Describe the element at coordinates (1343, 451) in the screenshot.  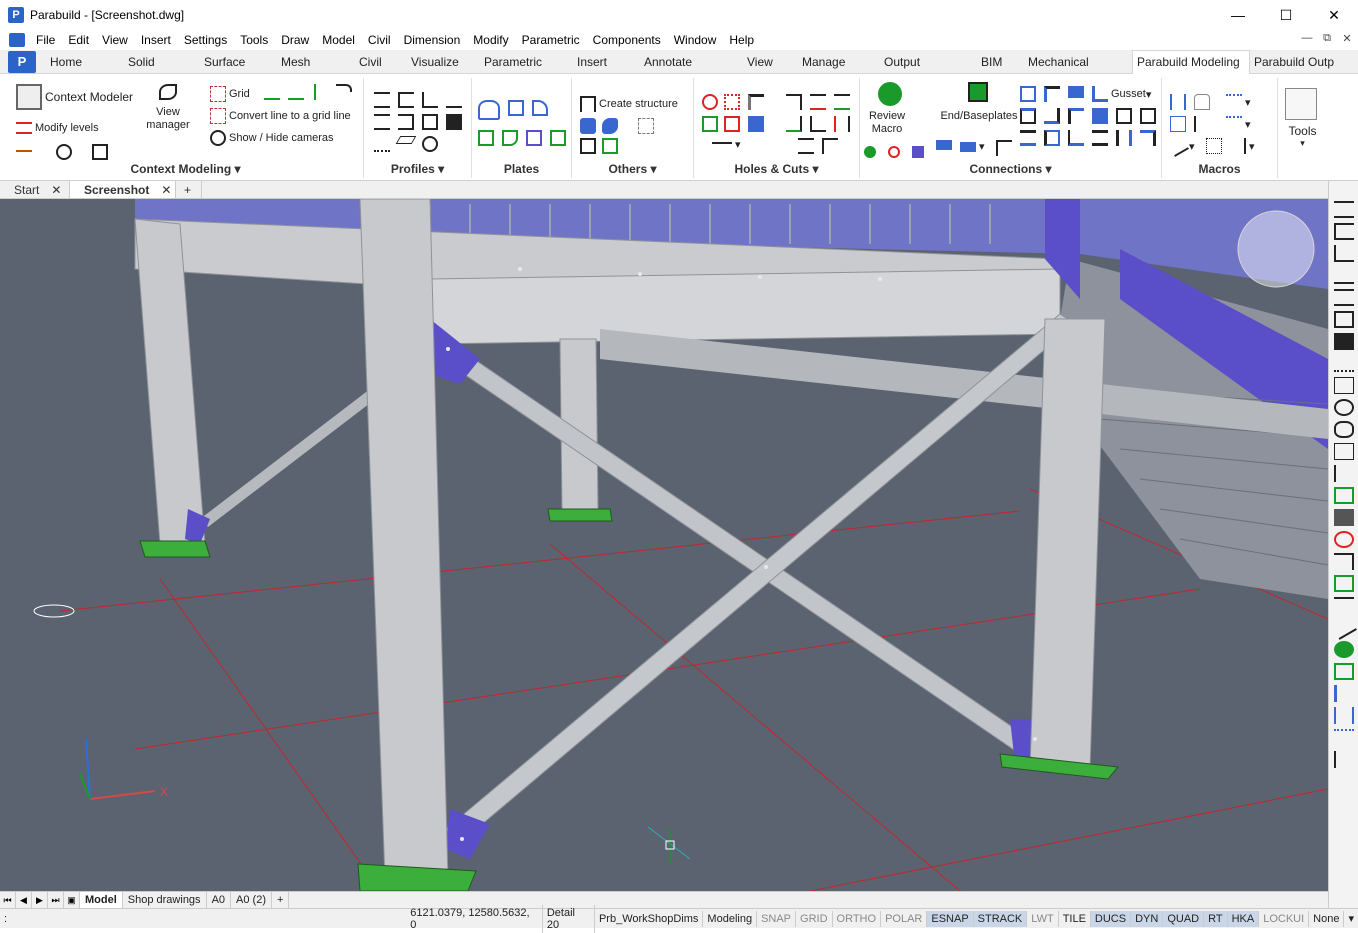
I see `rt-cube-icon` at that location.